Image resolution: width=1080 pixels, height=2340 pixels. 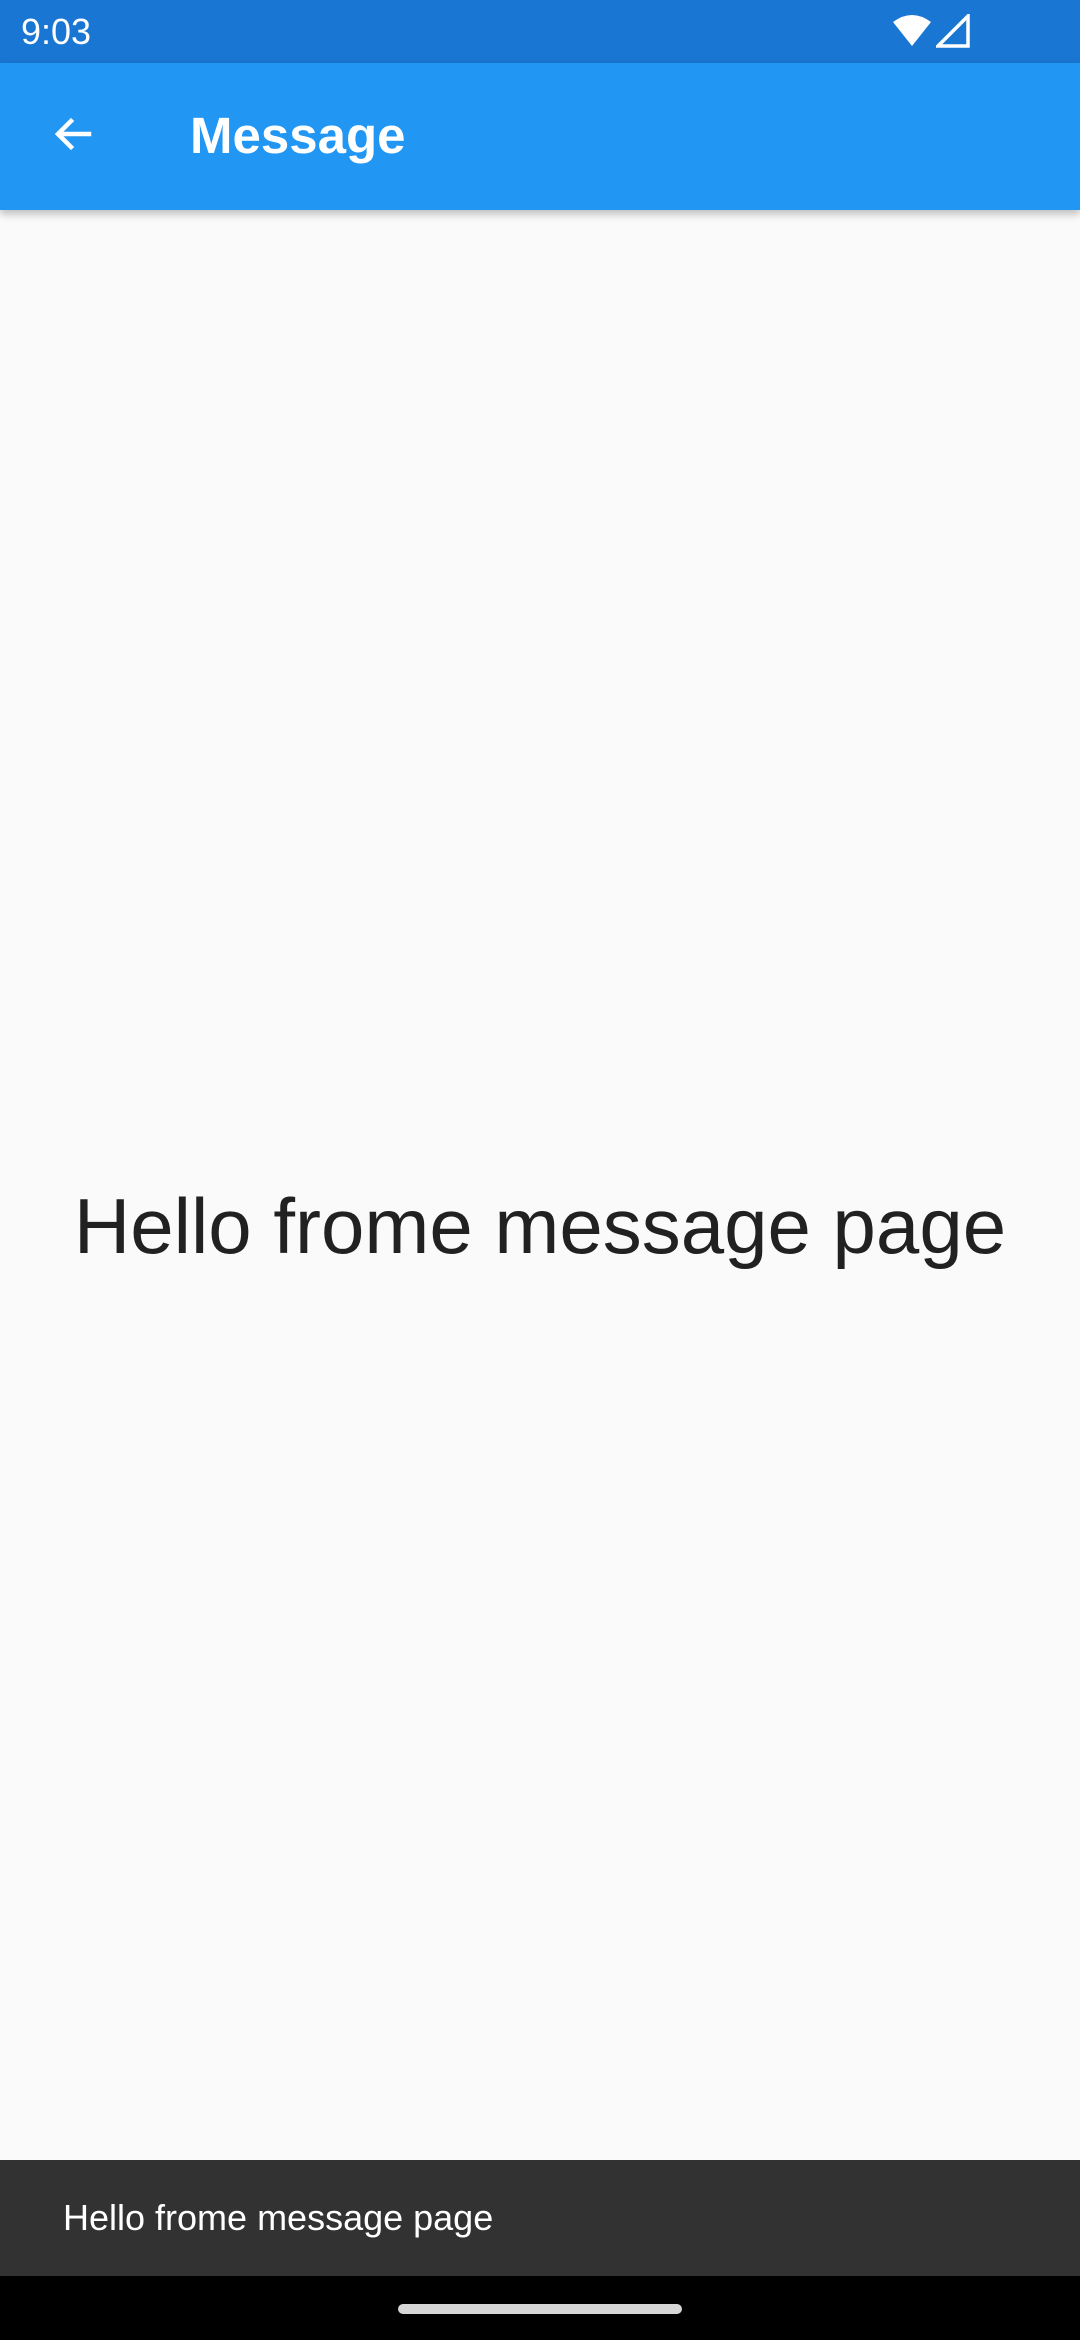 What do you see at coordinates (278, 2217) in the screenshot?
I see `snackbar-text: Hello frome message page` at bounding box center [278, 2217].